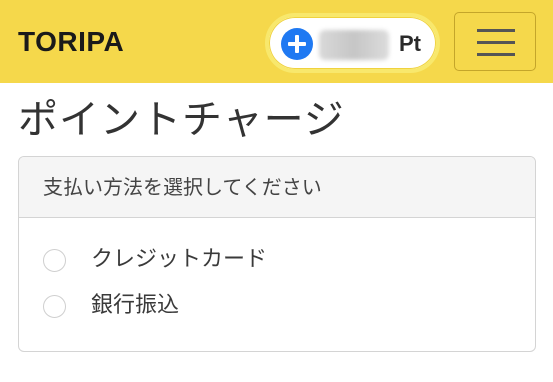  What do you see at coordinates (181, 120) in the screenshot?
I see `page-title: ポイントチャージ` at bounding box center [181, 120].